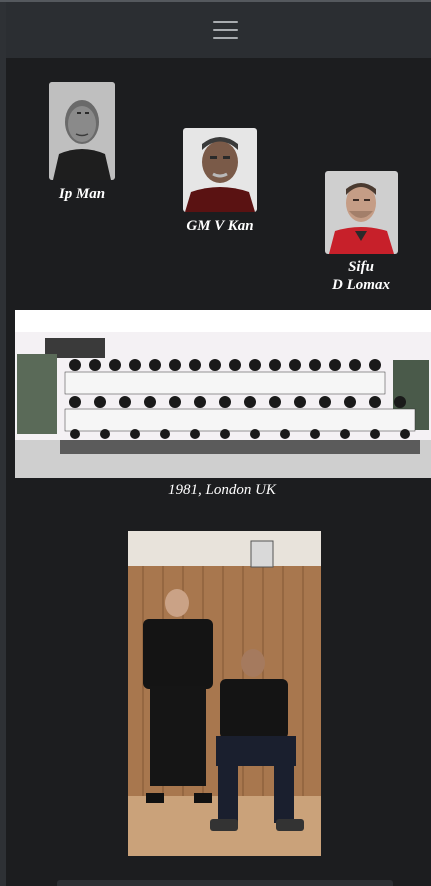 The width and height of the screenshot is (431, 886). I want to click on bottom-scroll-bar, so click(225, 883).